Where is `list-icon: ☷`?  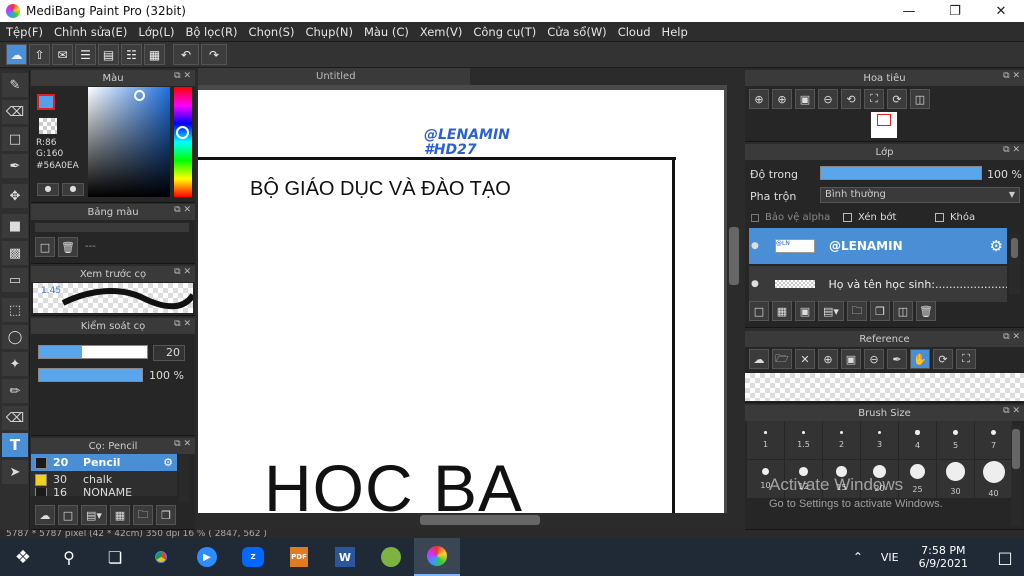
list-icon: ☷ is located at coordinates (131, 54).